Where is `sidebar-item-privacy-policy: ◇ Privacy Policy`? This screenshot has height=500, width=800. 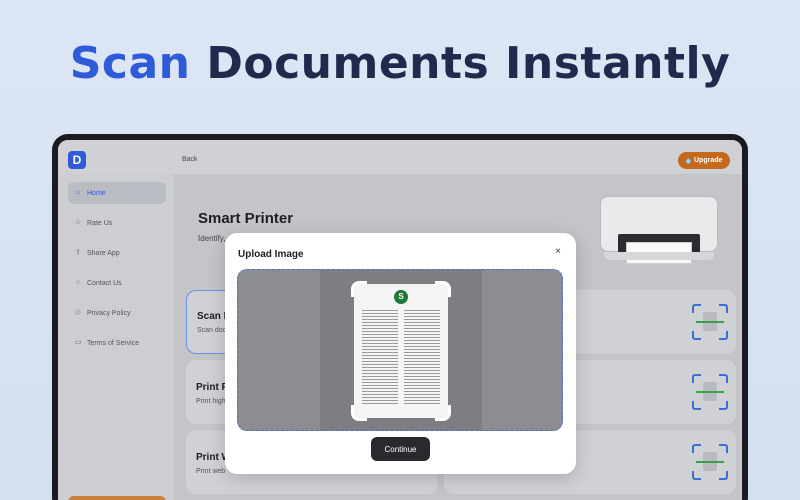
sidebar-item-privacy-policy: ◇ Privacy Policy is located at coordinates (117, 313).